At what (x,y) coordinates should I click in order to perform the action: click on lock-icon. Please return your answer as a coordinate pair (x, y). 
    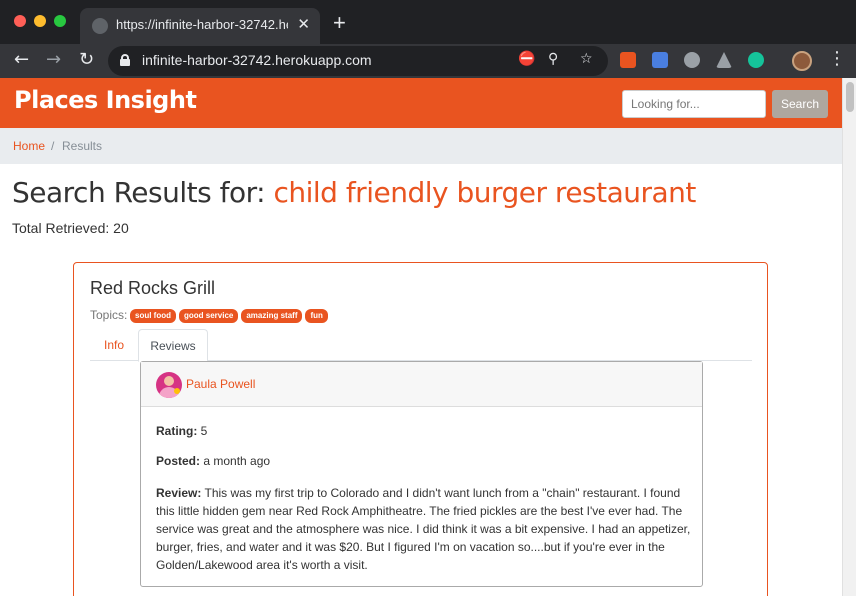
    Looking at the image, I should click on (125, 60).